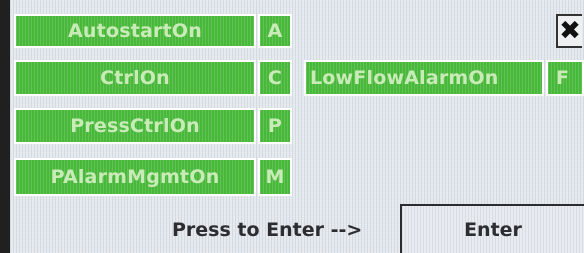 Image resolution: width=584 pixels, height=253 pixels. Describe the element at coordinates (424, 78) in the screenshot. I see `low-flow-alarm-on-button: LowFlowAlarmOn` at that location.